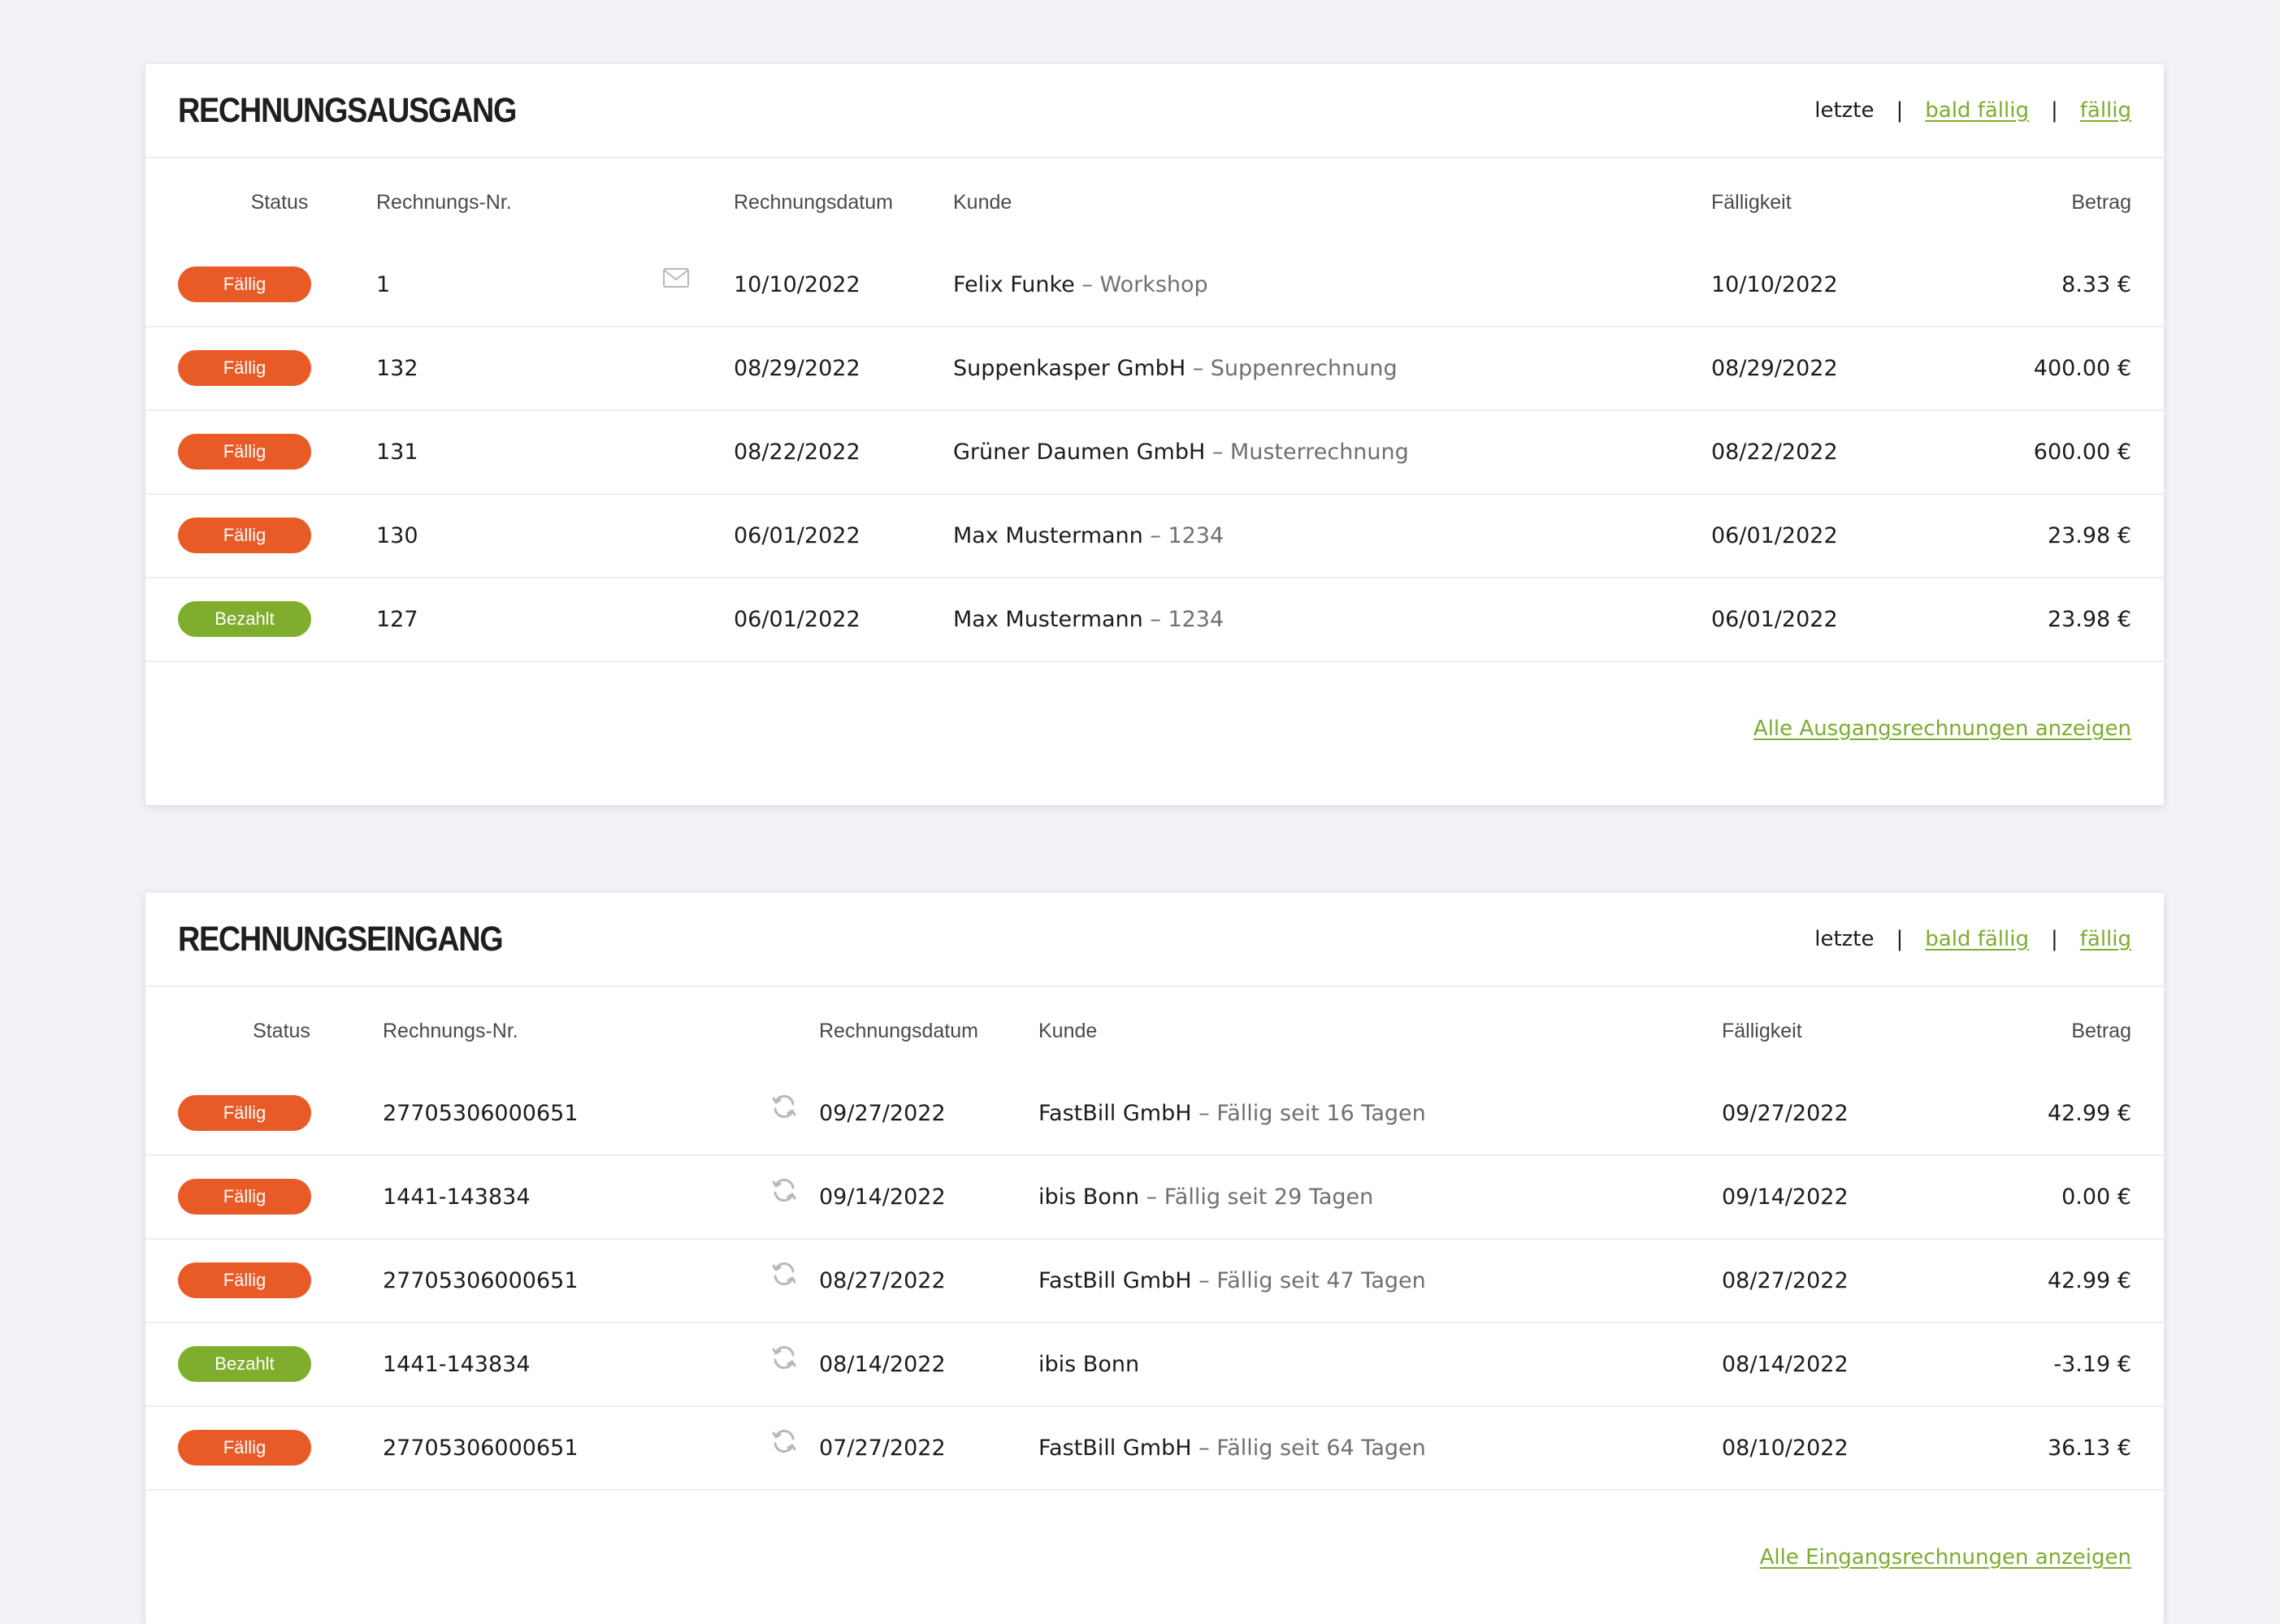 This screenshot has height=1624, width=2280. Describe the element at coordinates (882, 1197) in the screenshot. I see `invoice-date: 09/14/2022` at that location.